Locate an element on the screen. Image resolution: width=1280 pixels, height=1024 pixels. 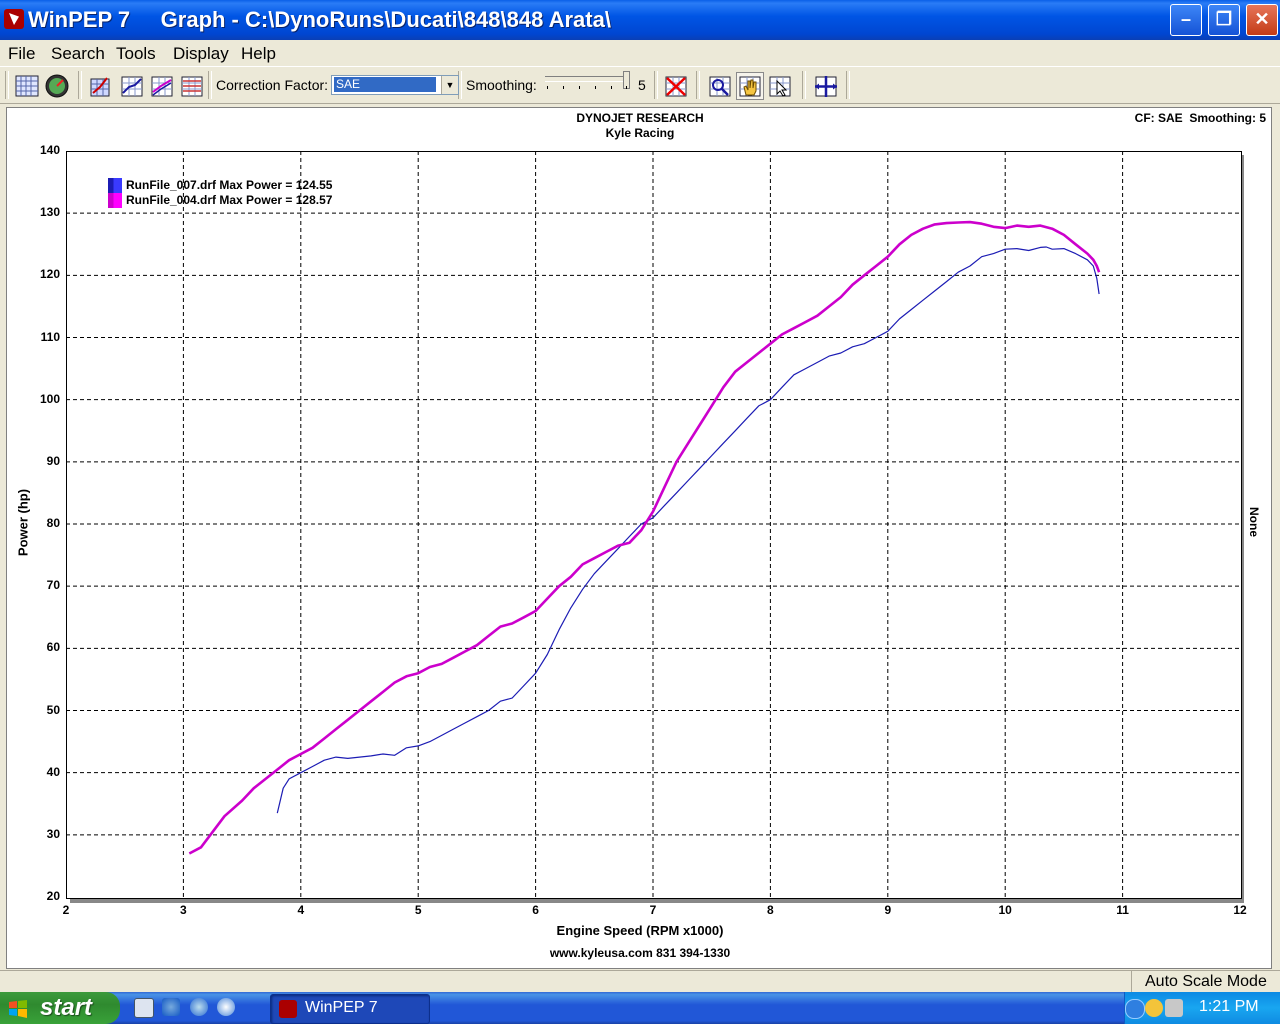
y-tick-label: 60 is located at coordinates (53, 647).